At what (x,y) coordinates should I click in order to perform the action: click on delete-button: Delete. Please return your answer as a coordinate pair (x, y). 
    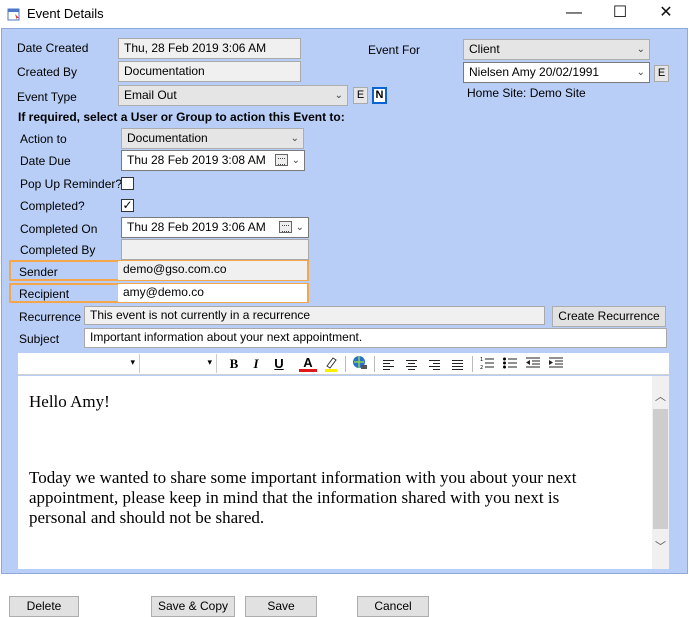
    Looking at the image, I should click on (44, 606).